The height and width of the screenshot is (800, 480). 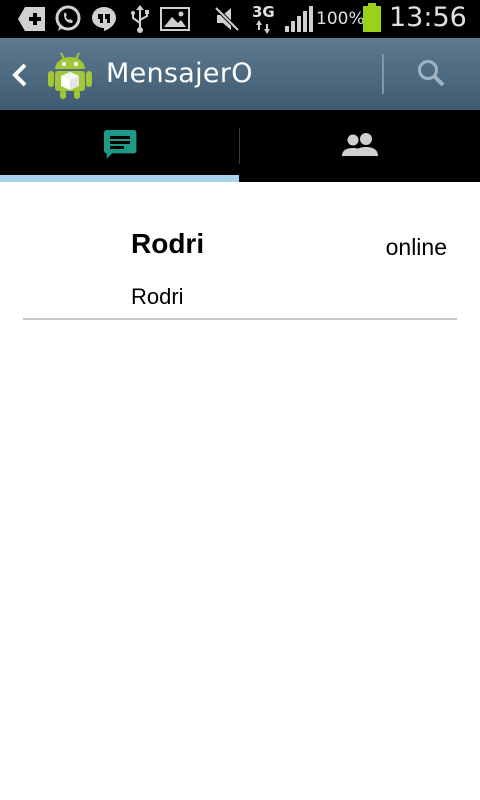 I want to click on battery-icon, so click(x=372, y=18).